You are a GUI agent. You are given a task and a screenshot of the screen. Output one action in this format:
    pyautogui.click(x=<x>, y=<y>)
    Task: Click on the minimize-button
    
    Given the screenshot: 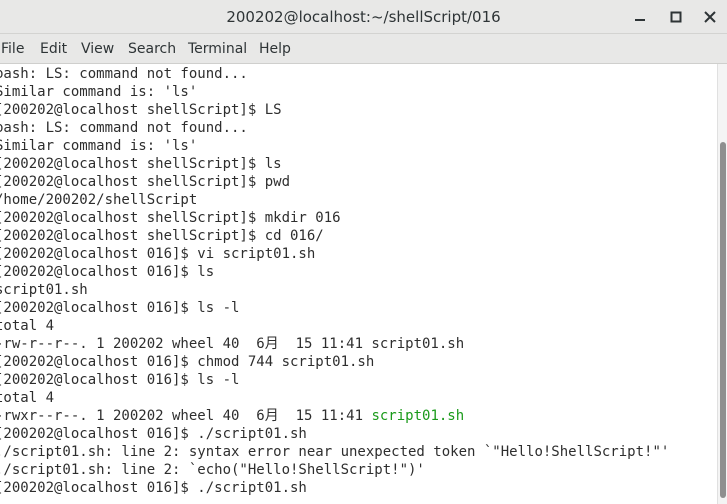 What is the action you would take?
    pyautogui.click(x=640, y=17)
    